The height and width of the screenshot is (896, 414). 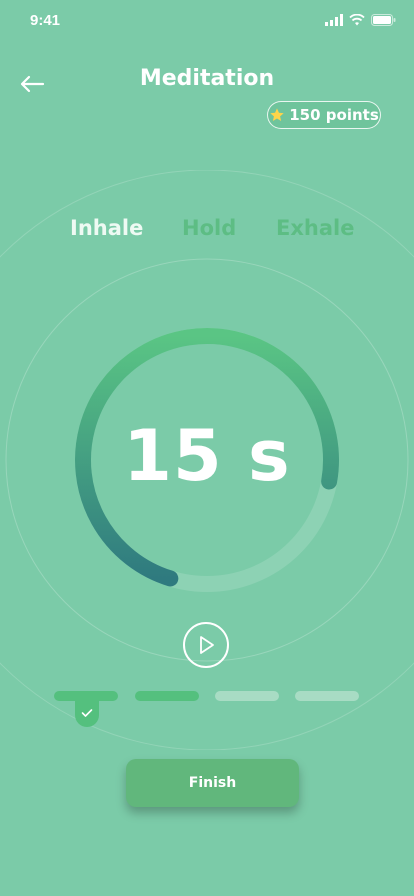 What do you see at coordinates (315, 228) in the screenshot?
I see `phase-tab-exhale: Exhale` at bounding box center [315, 228].